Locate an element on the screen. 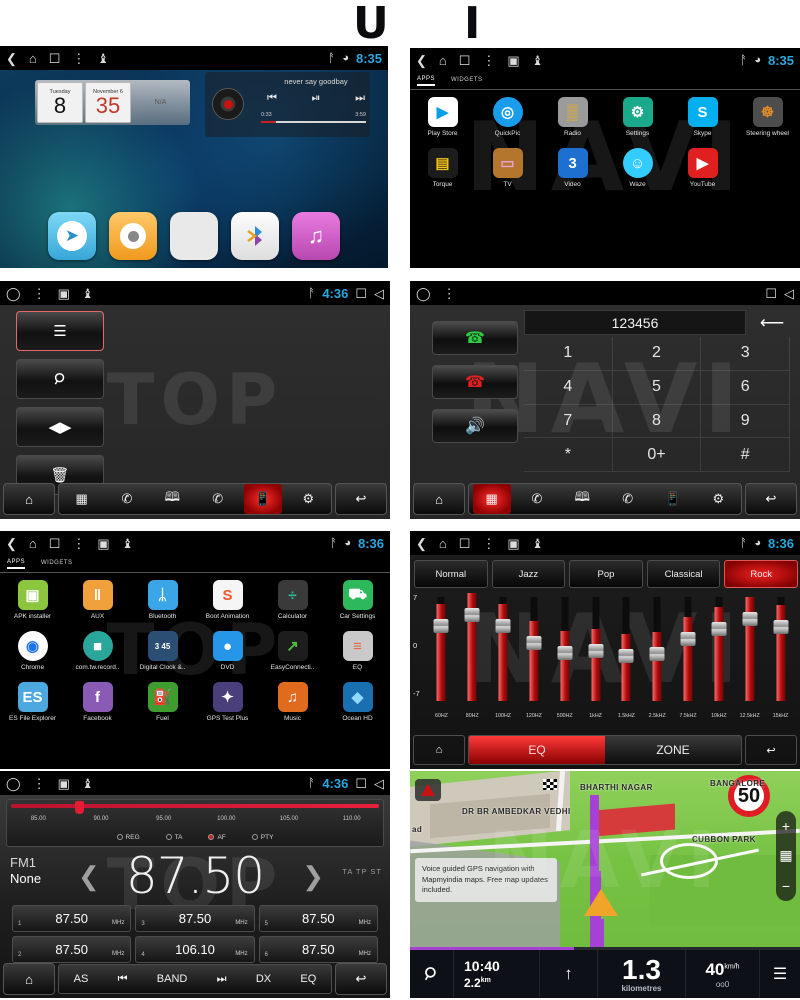  music-player-widget: never say goodbay ⏮ ⏯ ⏭ 0:33 3:59 is located at coordinates (287, 104).